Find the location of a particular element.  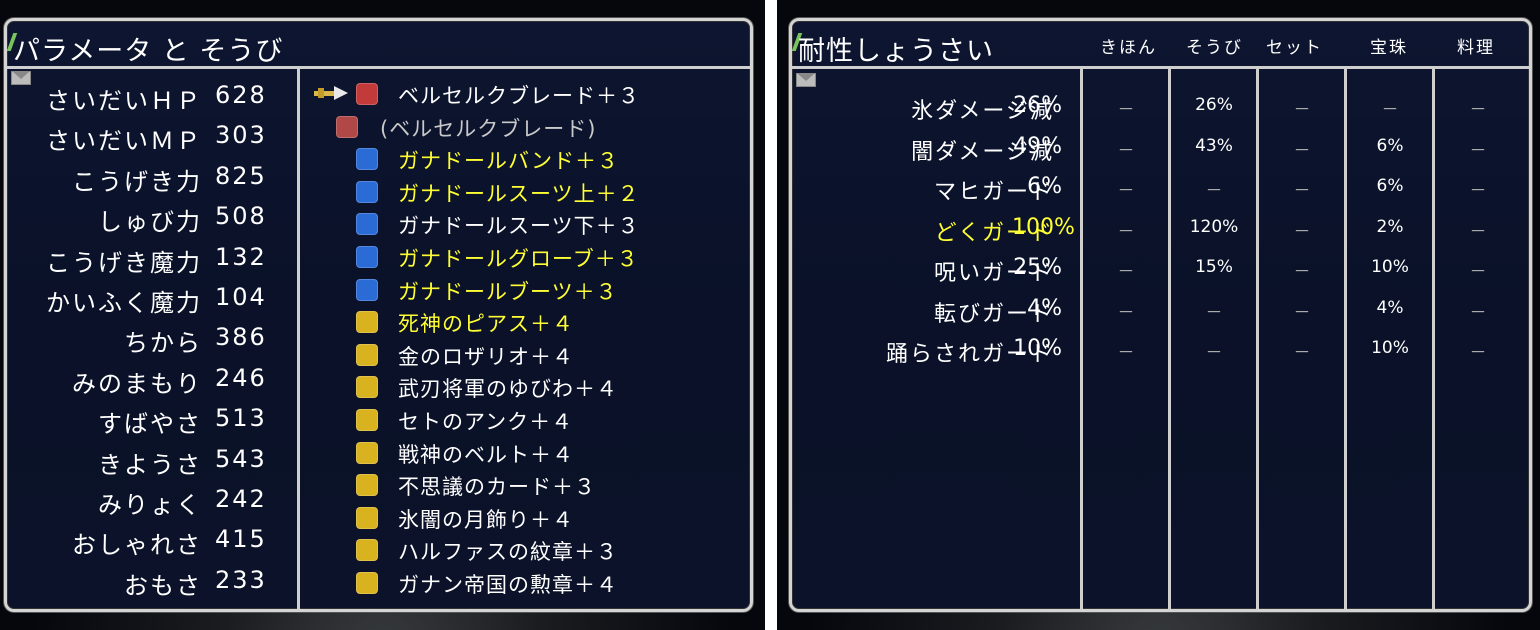

stat-row: かいふく魔力 104 is located at coordinates (149, 299).